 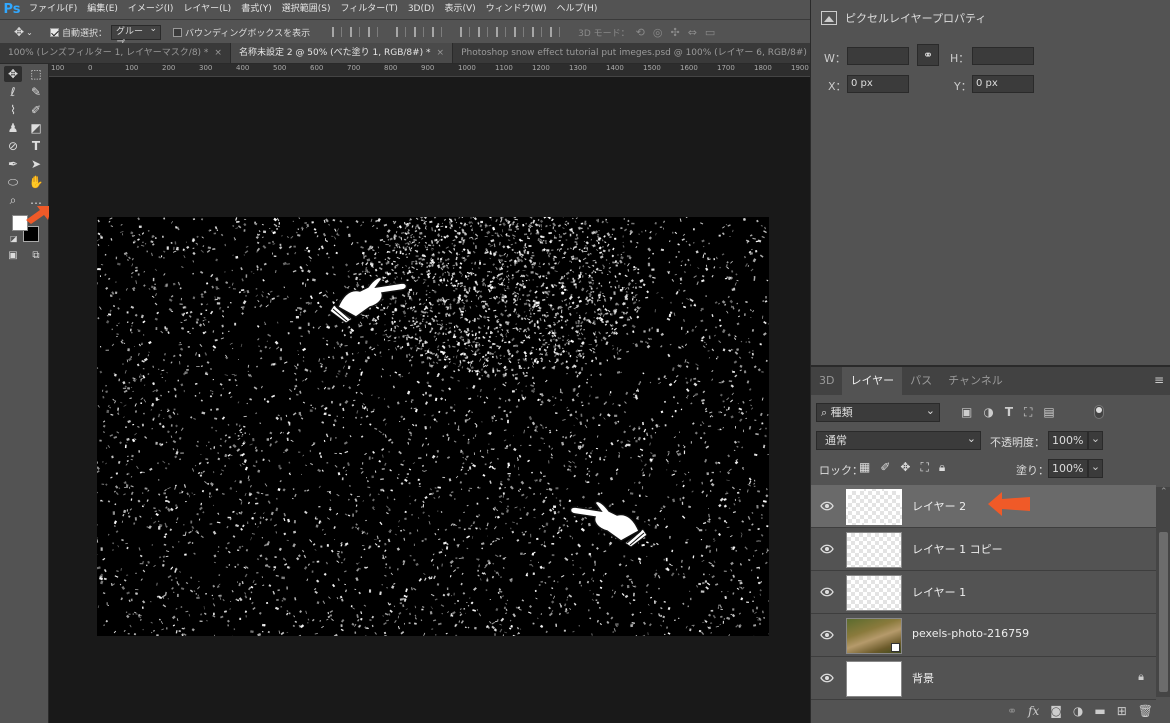 What do you see at coordinates (36, 128) in the screenshot?
I see `eraser-tool-icon: ◩` at bounding box center [36, 128].